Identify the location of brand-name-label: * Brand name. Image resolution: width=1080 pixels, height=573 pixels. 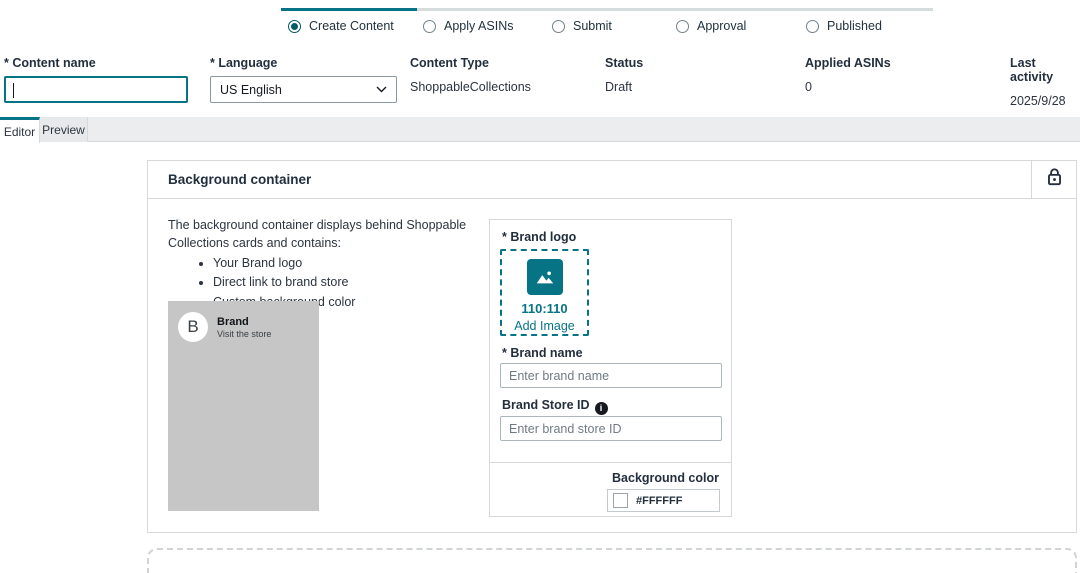
(542, 353).